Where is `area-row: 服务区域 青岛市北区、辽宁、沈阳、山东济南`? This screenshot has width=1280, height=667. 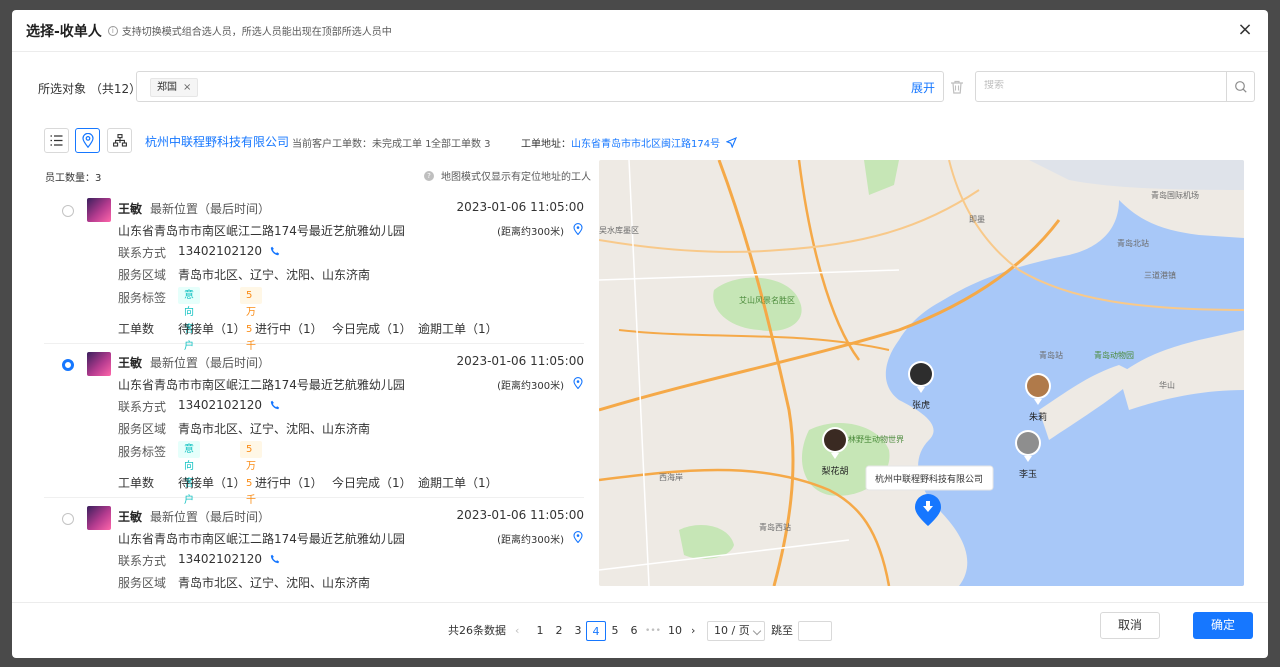 area-row: 服务区域 青岛市北区、辽宁、沈阳、山东济南 is located at coordinates (244, 275).